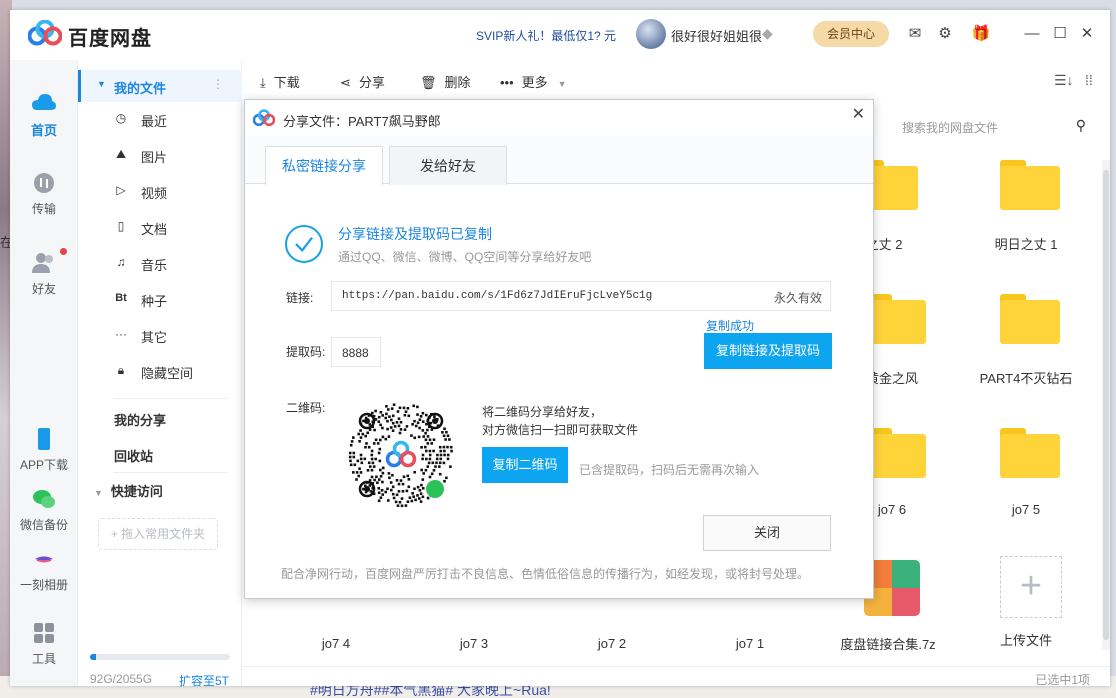  I want to click on sidebar-item-music: ♫ 音乐, so click(160, 263).